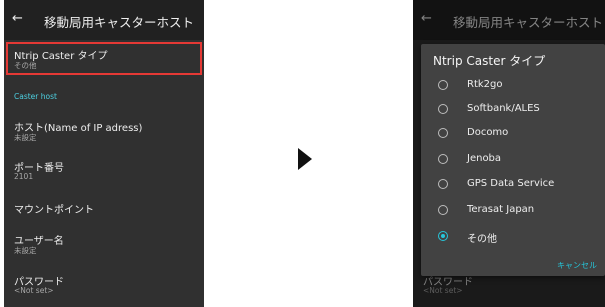 Image resolution: width=605 pixels, height=307 pixels. What do you see at coordinates (54, 210) in the screenshot?
I see `setting-label: マウントポイント` at bounding box center [54, 210].